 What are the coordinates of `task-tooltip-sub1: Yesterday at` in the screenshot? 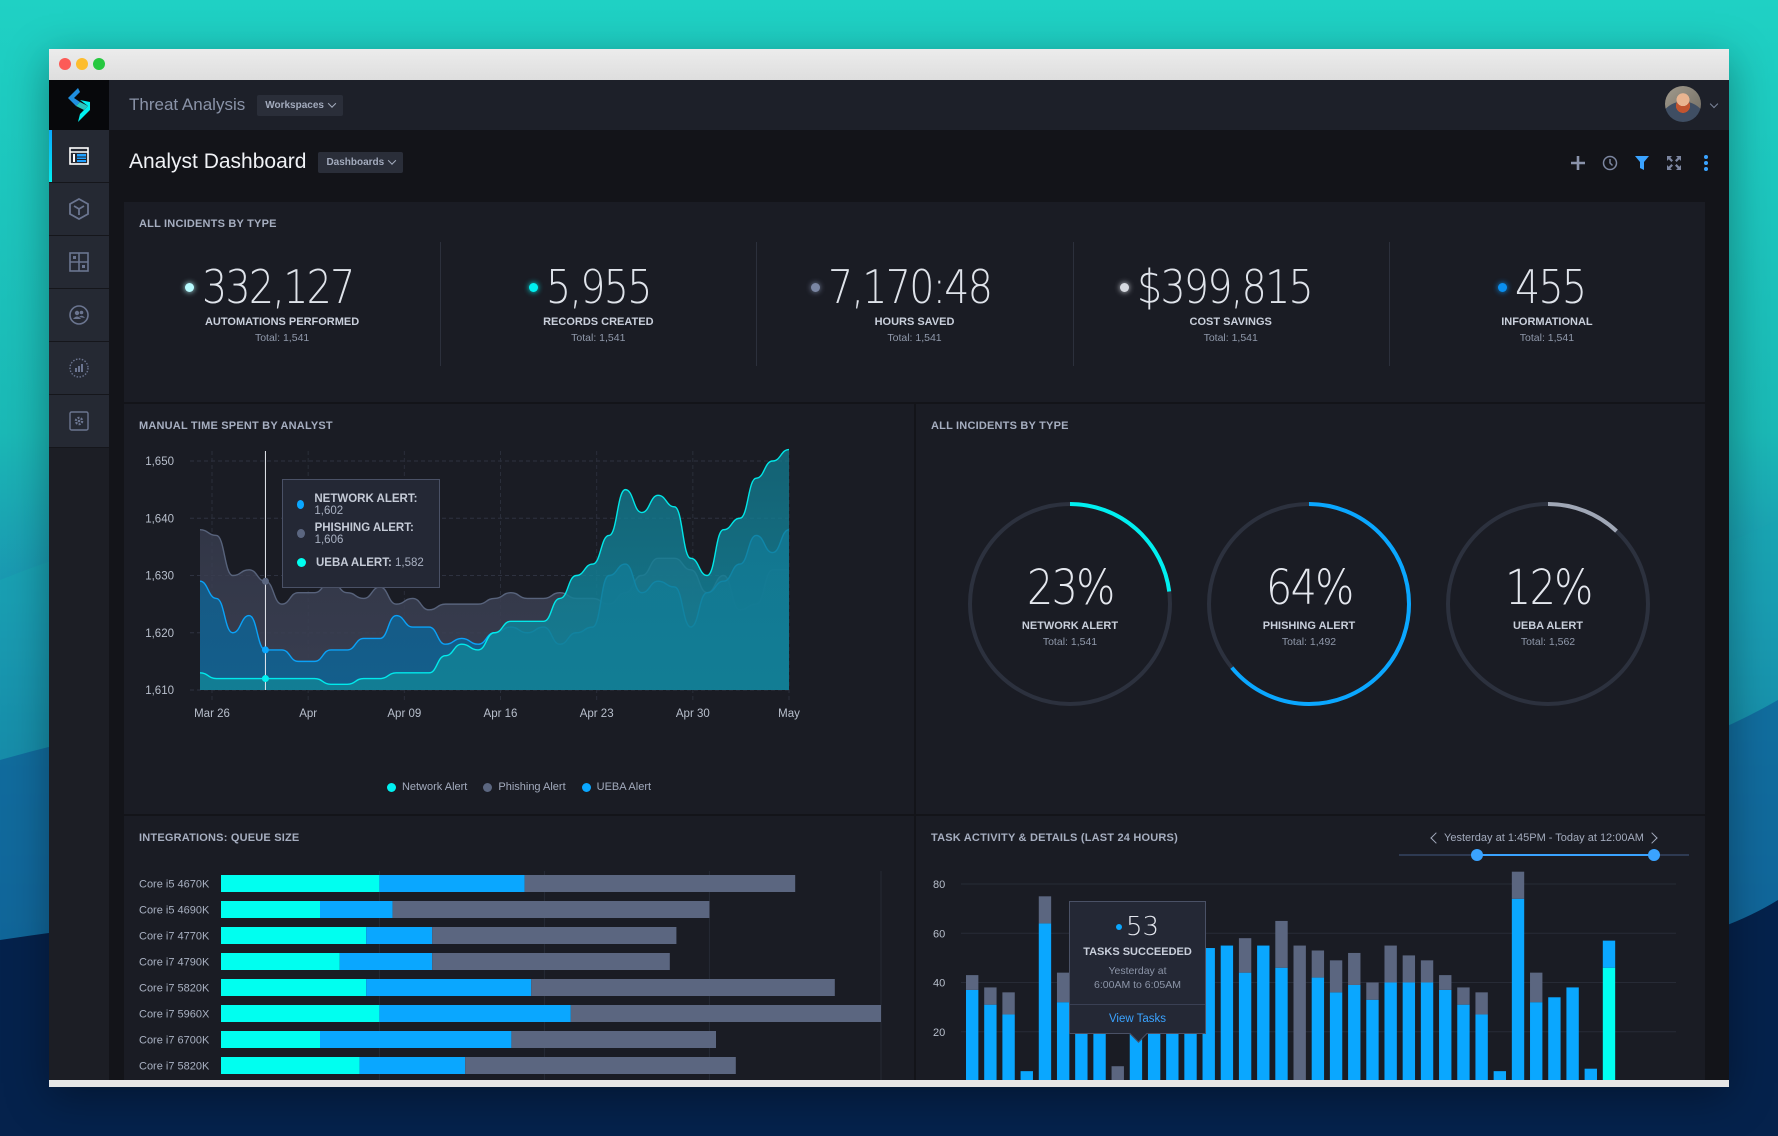 It's located at (1137, 971).